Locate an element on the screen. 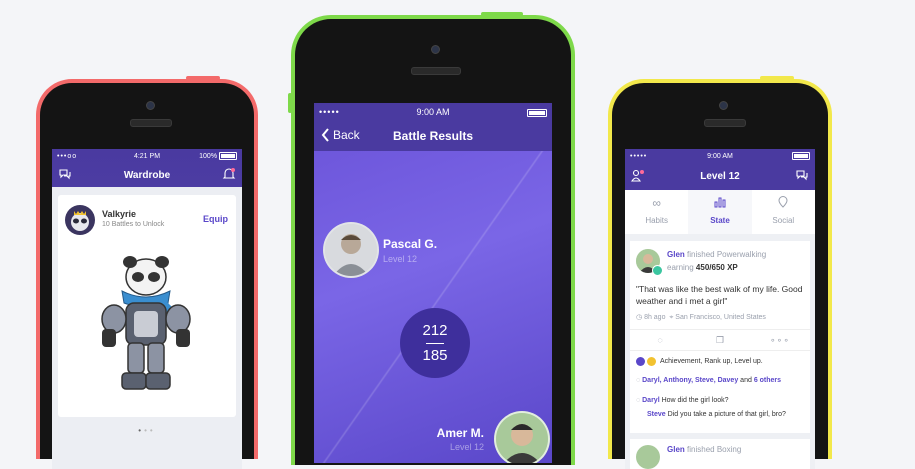 Image resolution: width=915 pixels, height=469 pixels. player2-name: Amer M. is located at coordinates (460, 433).